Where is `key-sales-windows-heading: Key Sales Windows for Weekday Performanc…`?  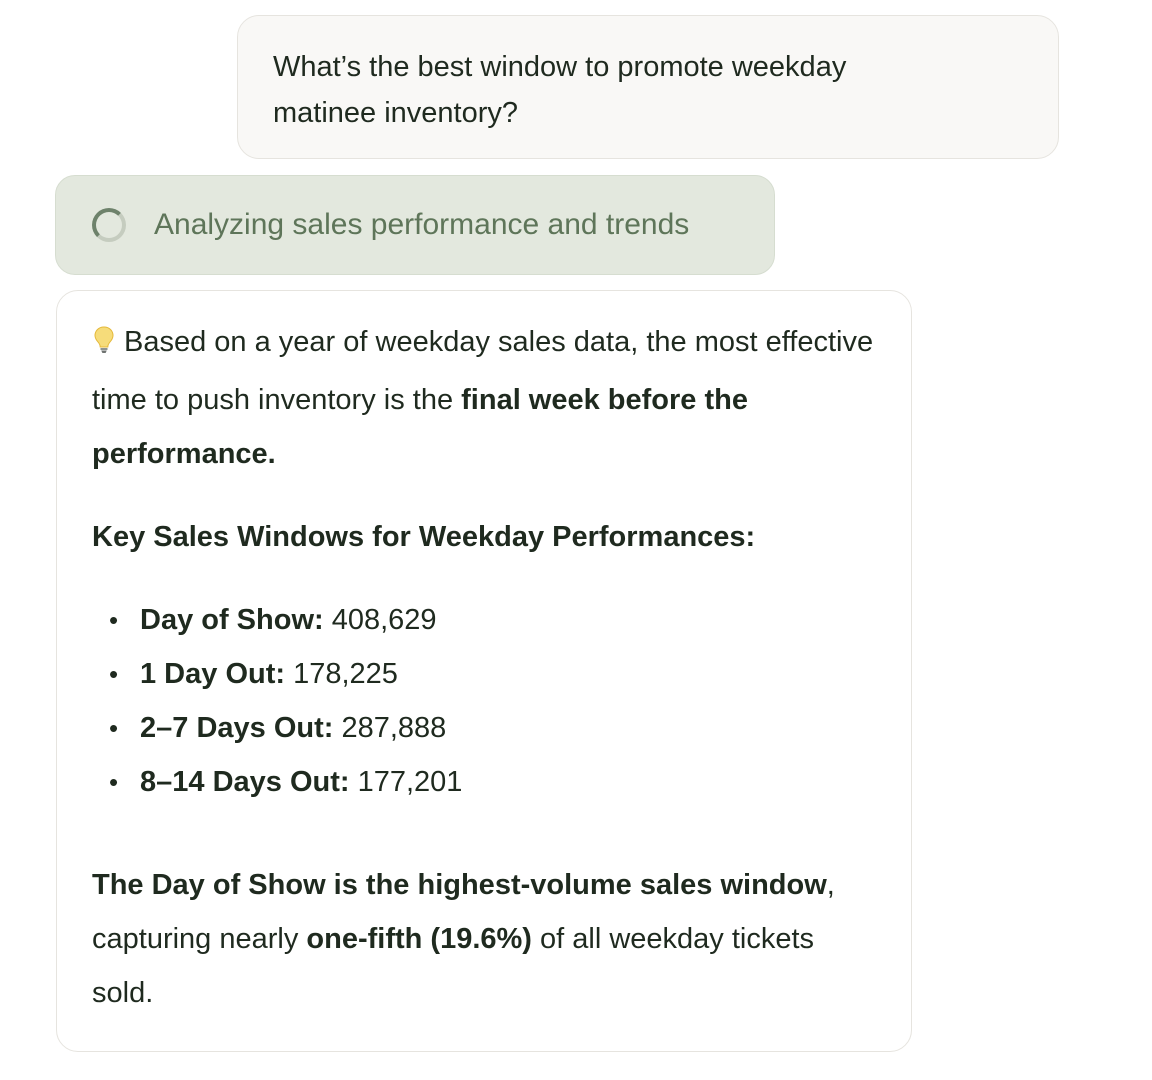 key-sales-windows-heading: Key Sales Windows for Weekday Performanc… is located at coordinates (424, 537).